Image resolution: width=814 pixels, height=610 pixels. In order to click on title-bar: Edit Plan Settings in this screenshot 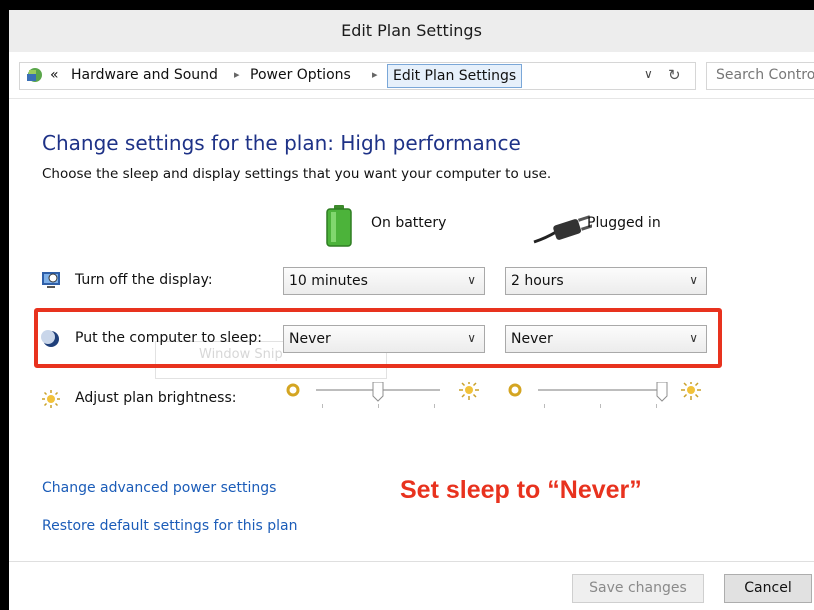, I will do `click(411, 31)`.